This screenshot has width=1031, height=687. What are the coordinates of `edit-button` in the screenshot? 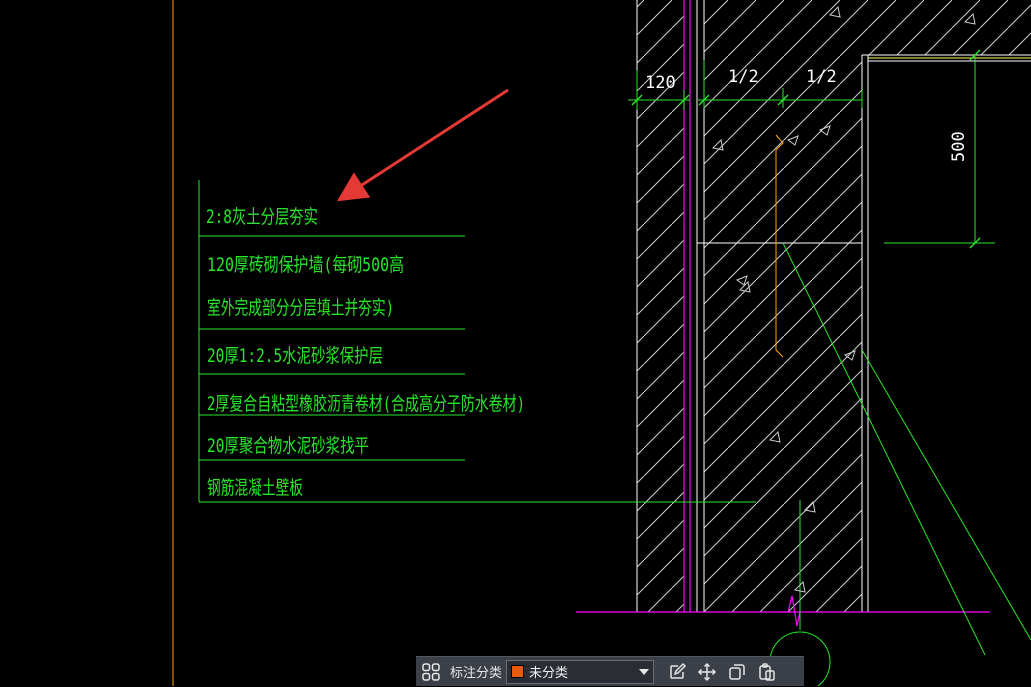 It's located at (677, 672).